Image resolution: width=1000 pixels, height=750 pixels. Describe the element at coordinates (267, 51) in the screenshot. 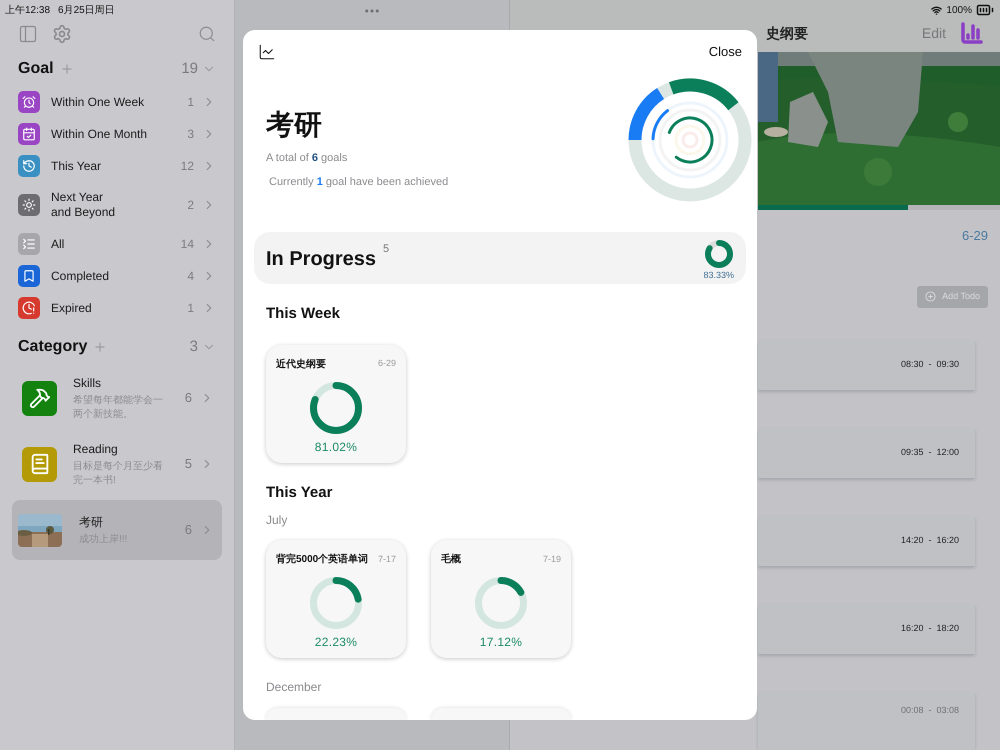

I see `line-chart-icon` at that location.